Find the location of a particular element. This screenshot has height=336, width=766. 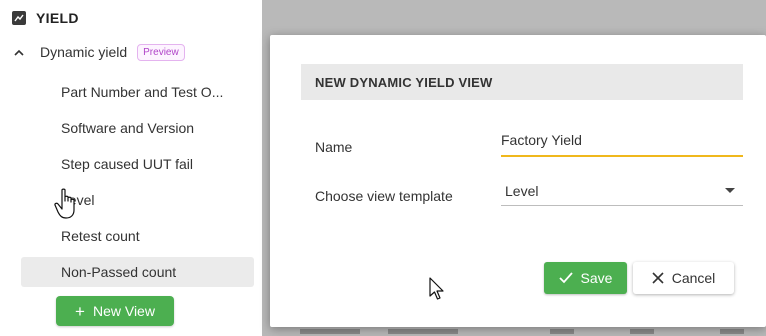

save-label: Save is located at coordinates (596, 278).